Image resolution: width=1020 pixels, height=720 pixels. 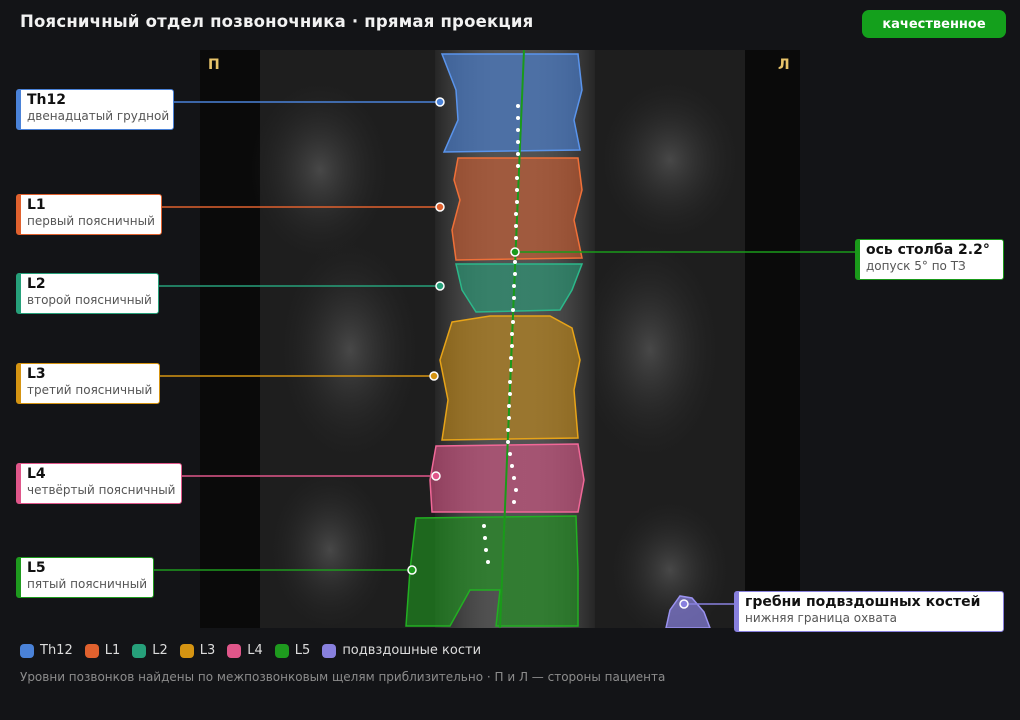 I want to click on callout-l5-name: L5, so click(x=36, y=568).